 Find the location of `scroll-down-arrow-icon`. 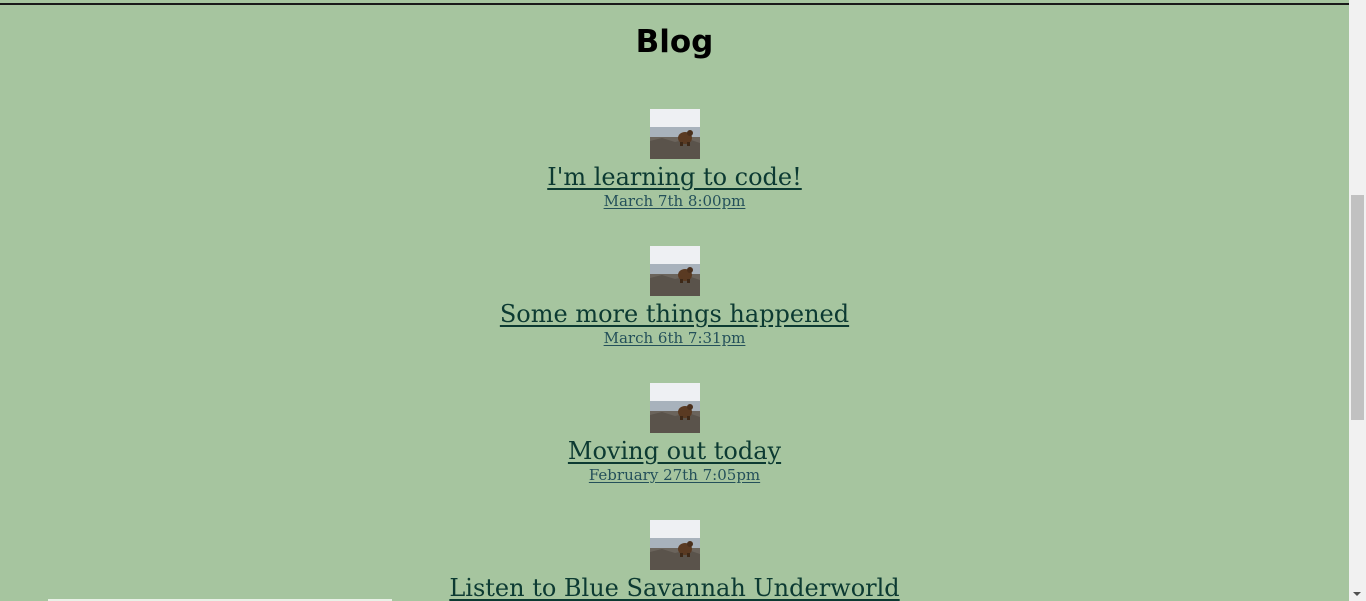

scroll-down-arrow-icon is located at coordinates (1357, 594).